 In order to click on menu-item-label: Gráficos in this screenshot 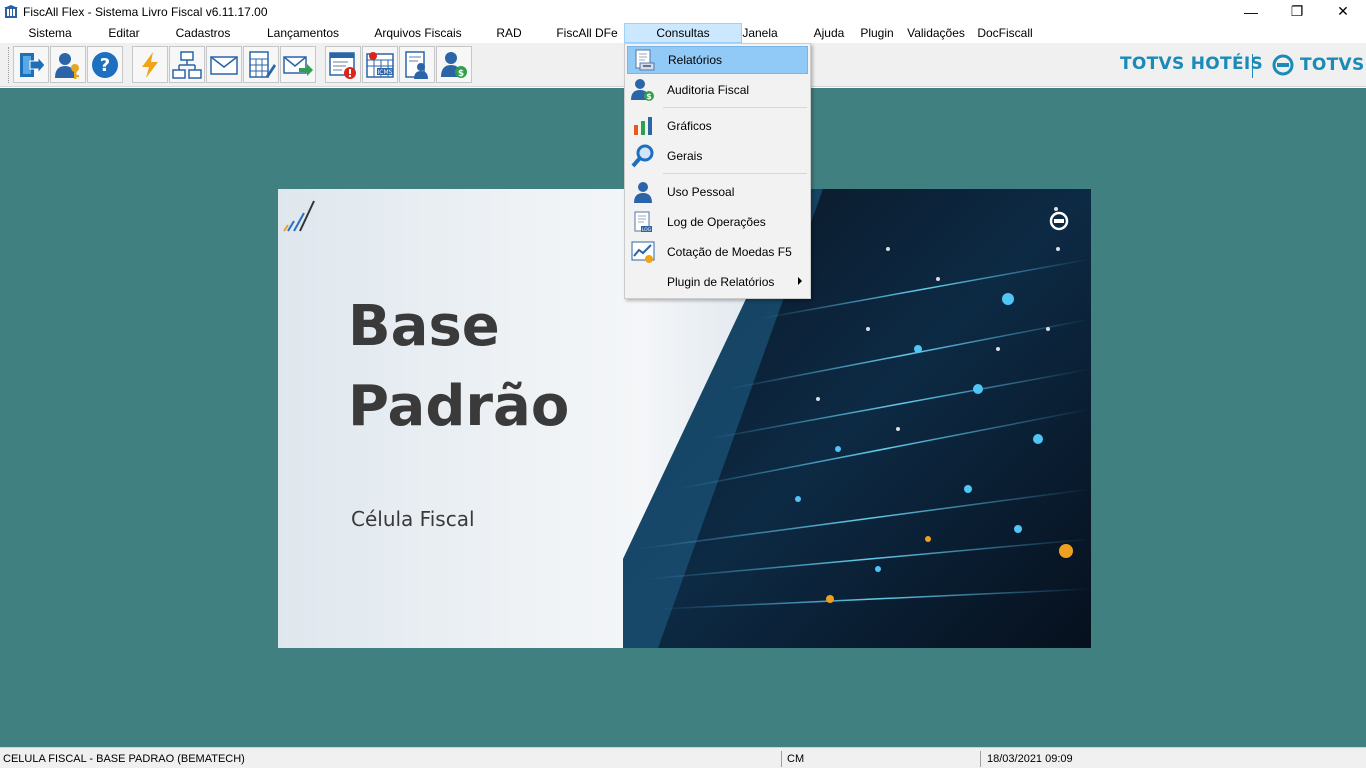, I will do `click(689, 126)`.